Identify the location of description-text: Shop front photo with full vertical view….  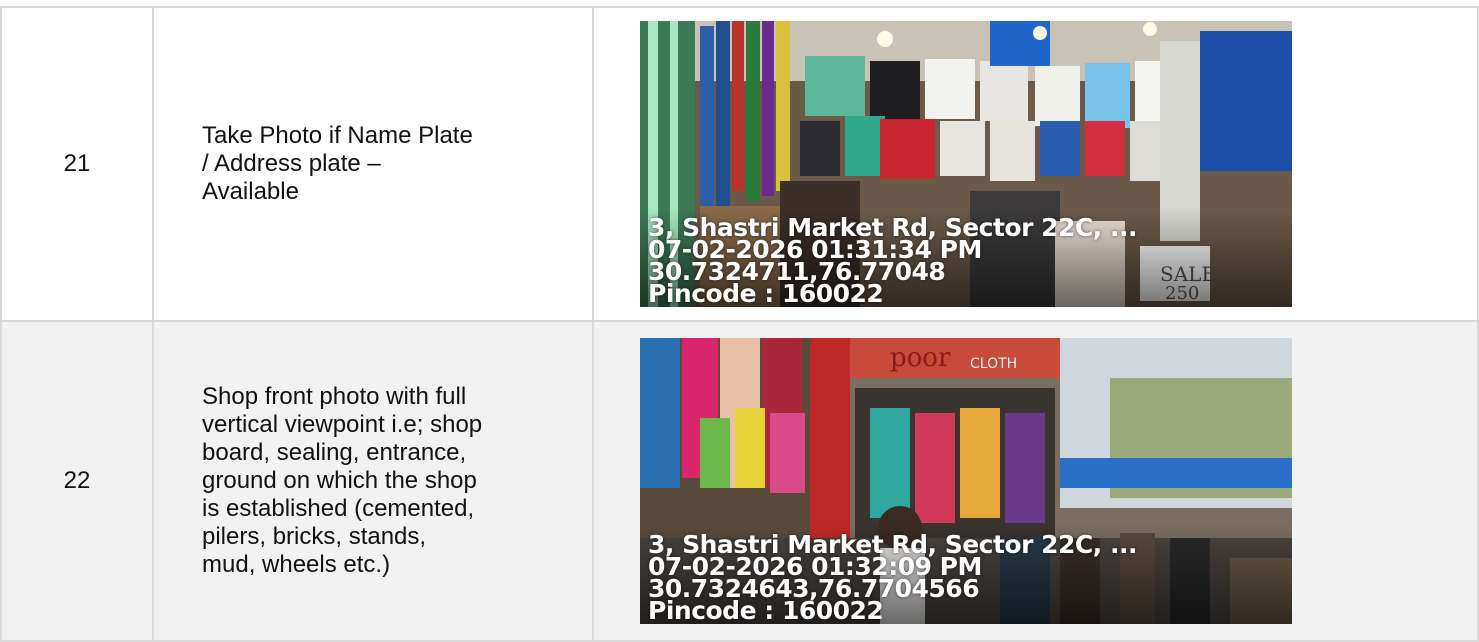
(342, 480).